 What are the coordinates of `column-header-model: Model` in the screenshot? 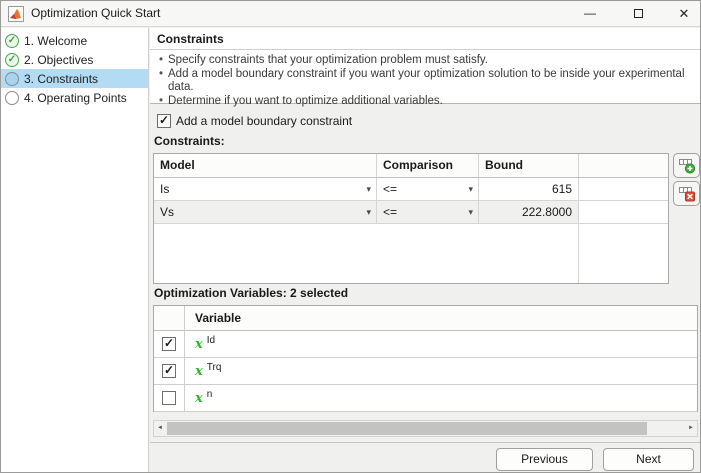 It's located at (265, 165).